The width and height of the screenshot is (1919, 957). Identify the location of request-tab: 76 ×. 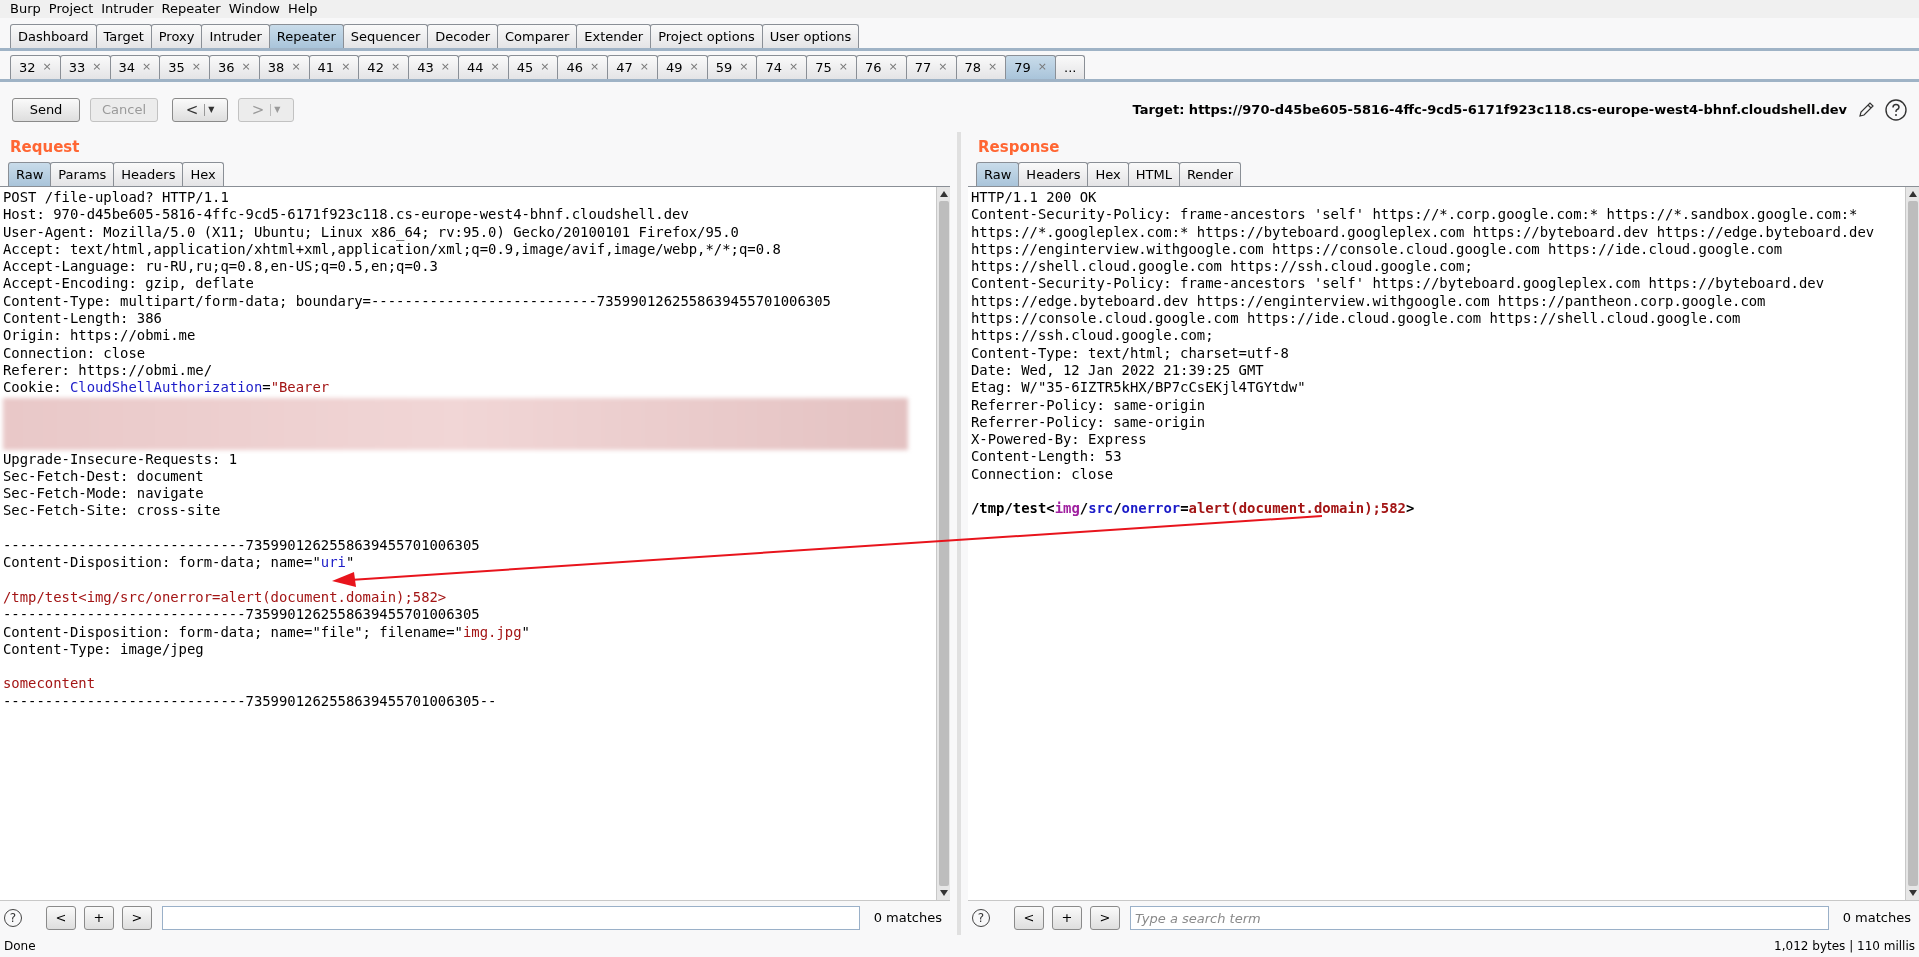
(881, 67).